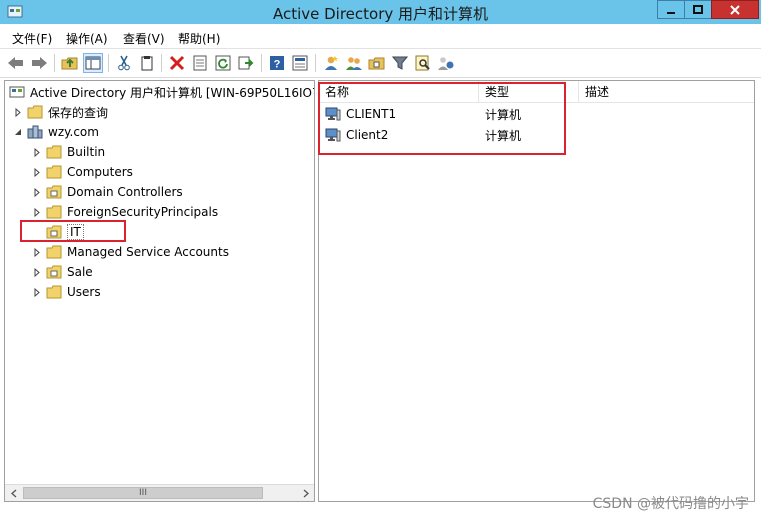 This screenshot has height=521, width=761. What do you see at coordinates (84, 292) in the screenshot?
I see `tree-item-label: Users` at bounding box center [84, 292].